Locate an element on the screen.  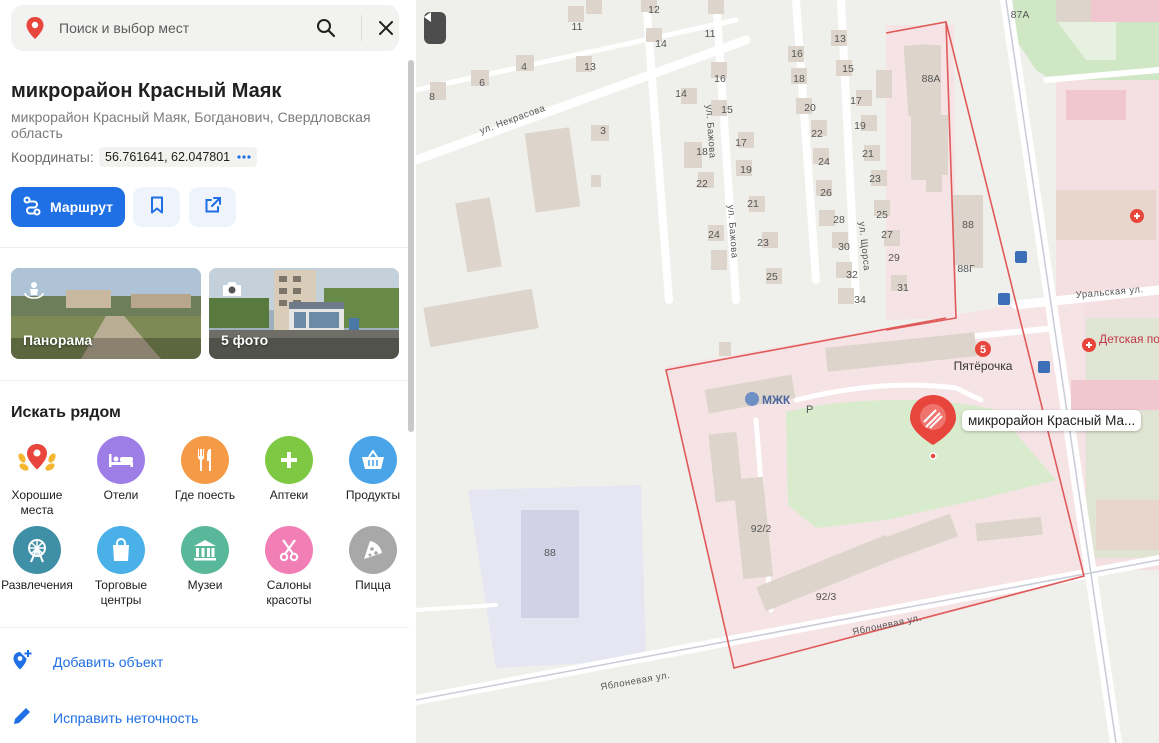
category-label: Салоны красоты is located at coordinates (289, 592).